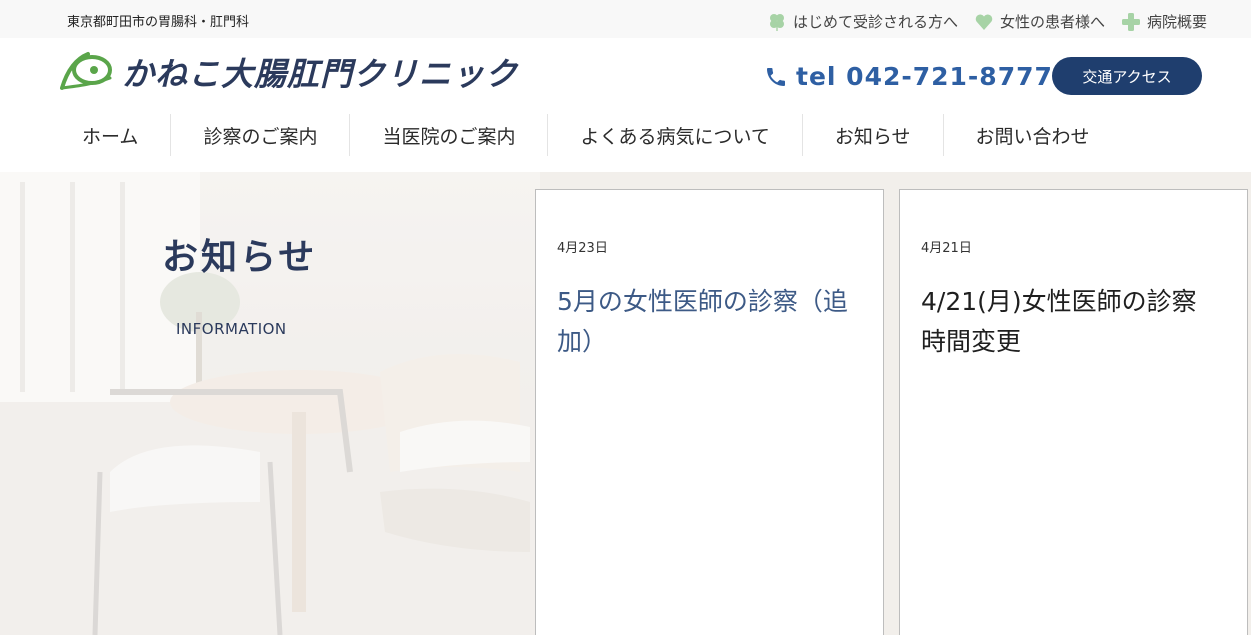 The width and height of the screenshot is (1251, 635). I want to click on top-links: はじめて受診される方へ 女性の患者様へ 病院概要, so click(987, 21).